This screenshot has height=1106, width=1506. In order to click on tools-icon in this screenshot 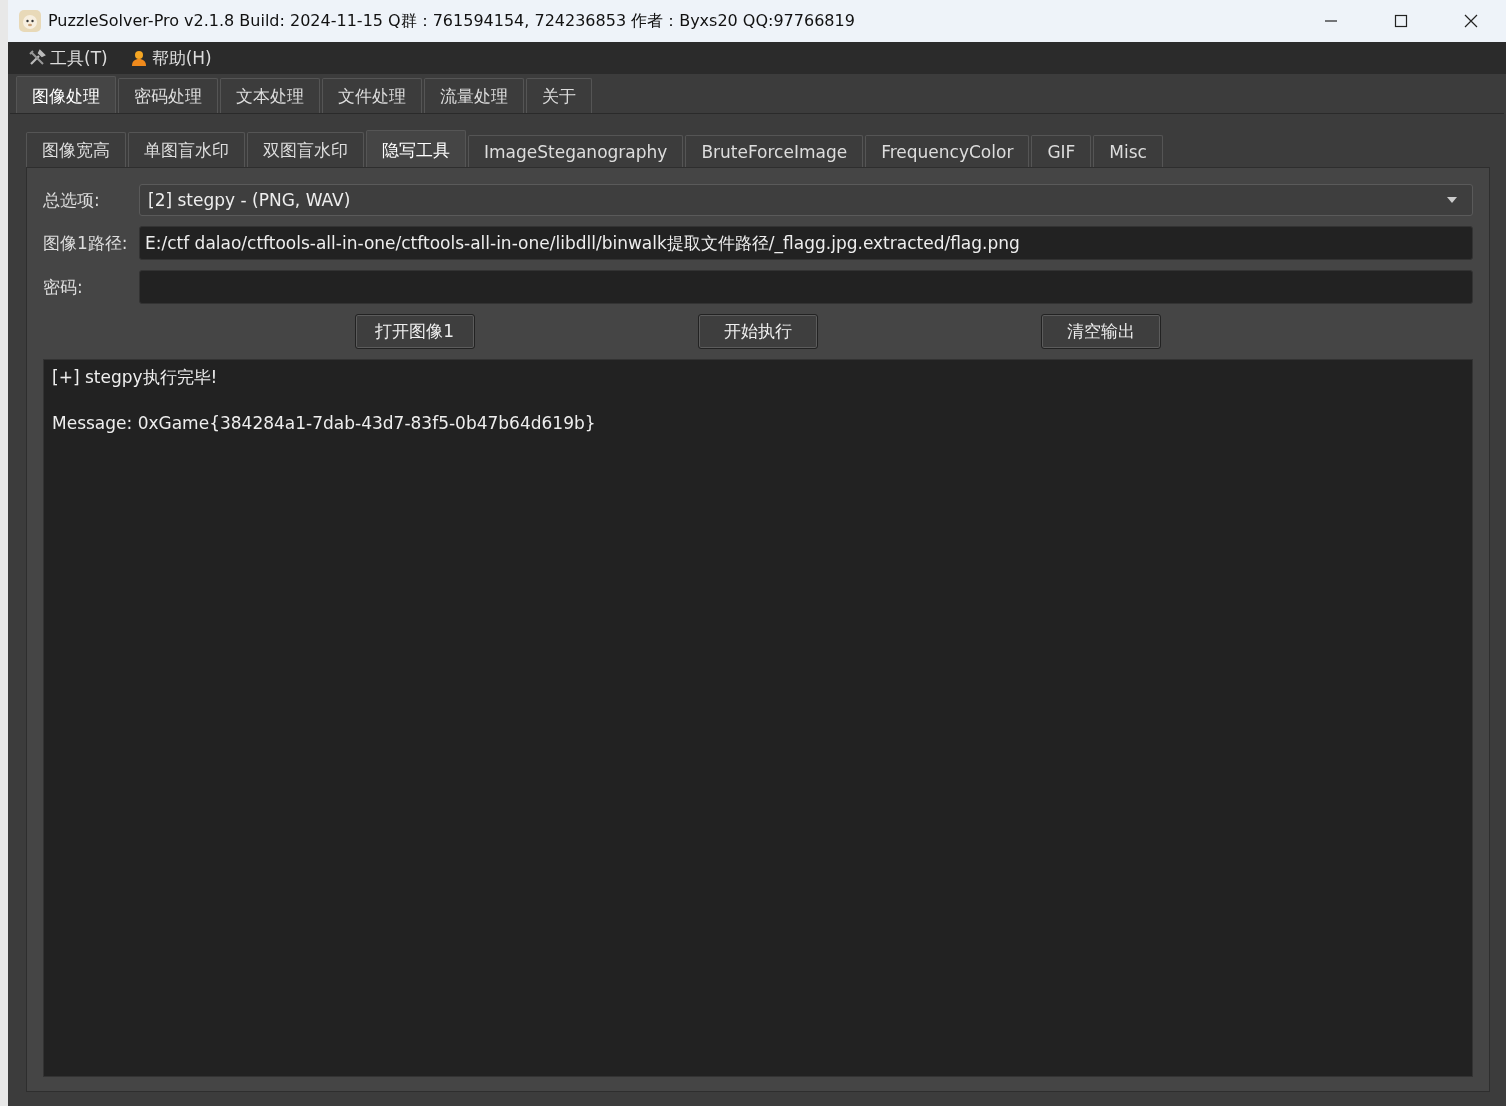, I will do `click(37, 58)`.